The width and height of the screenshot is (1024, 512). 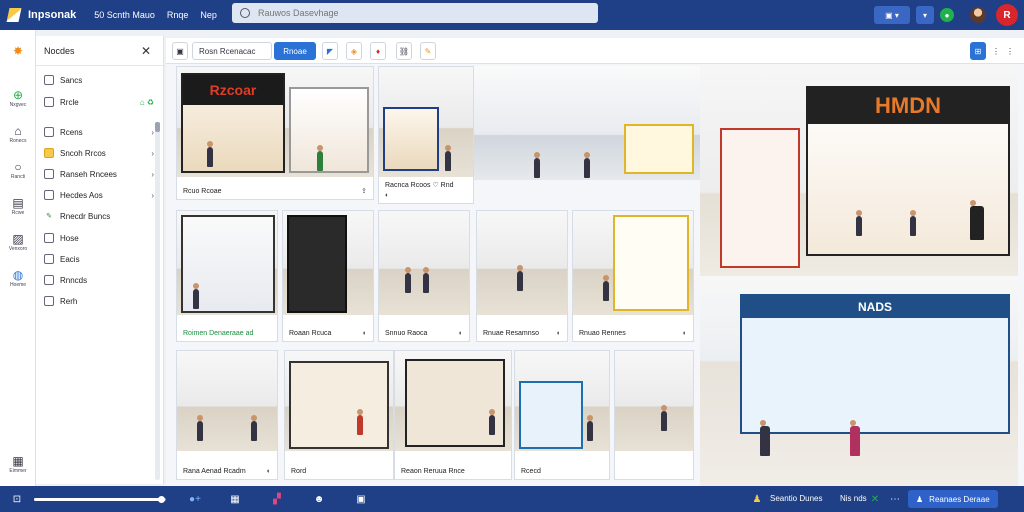 What do you see at coordinates (295, 51) in the screenshot?
I see `apply-button: Rnoae` at bounding box center [295, 51].